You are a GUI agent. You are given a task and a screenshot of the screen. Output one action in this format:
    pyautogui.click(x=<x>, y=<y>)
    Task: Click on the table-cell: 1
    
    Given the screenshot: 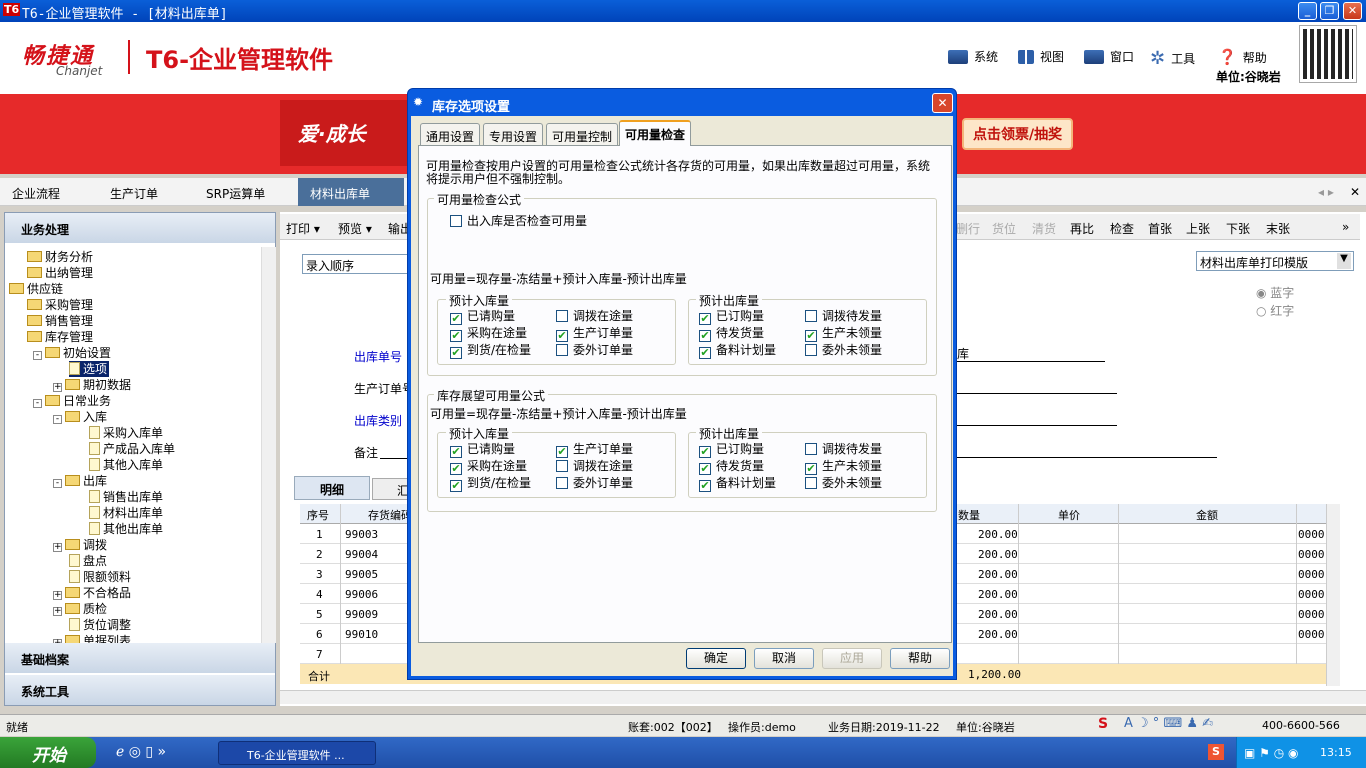 What is the action you would take?
    pyautogui.click(x=319, y=534)
    